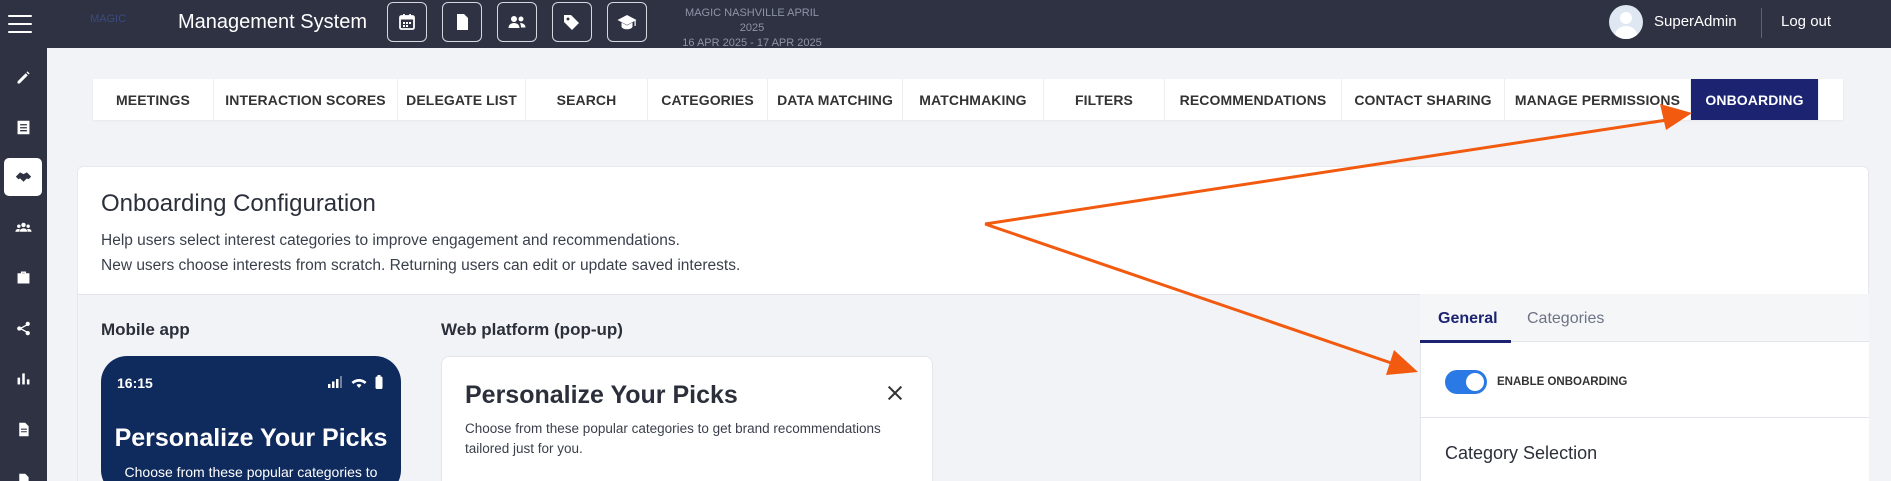  I want to click on users-button, so click(517, 22).